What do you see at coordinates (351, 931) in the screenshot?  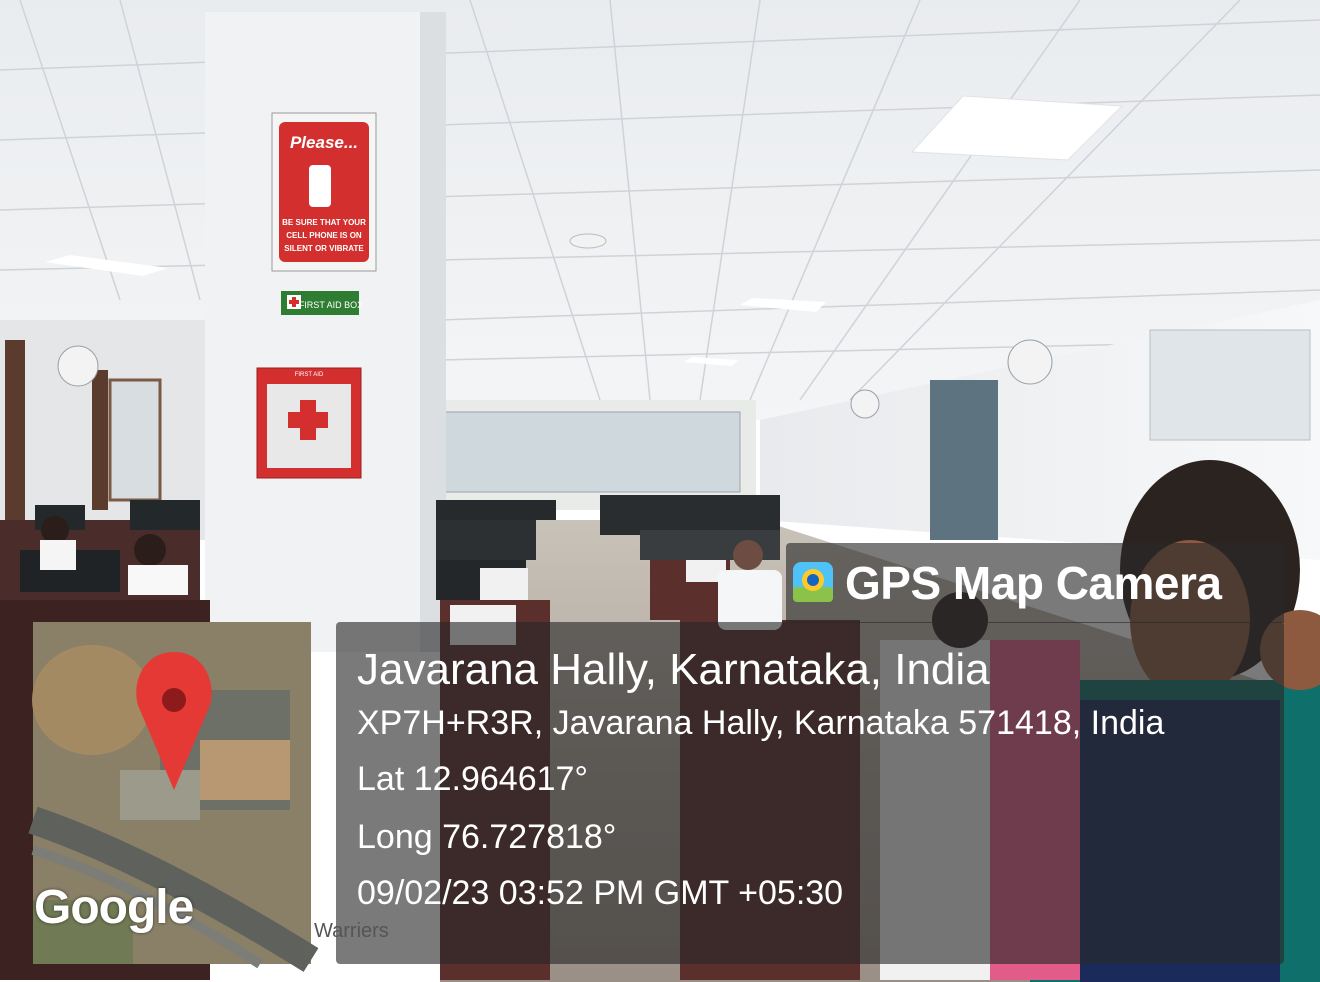 I see `desk-label: Warriers` at bounding box center [351, 931].